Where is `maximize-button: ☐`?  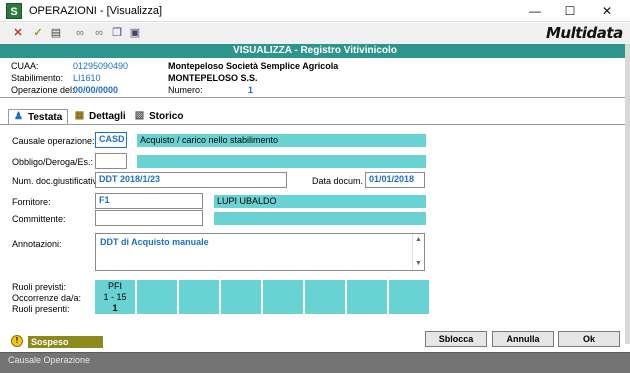
maximize-button: ☐ is located at coordinates (570, 11).